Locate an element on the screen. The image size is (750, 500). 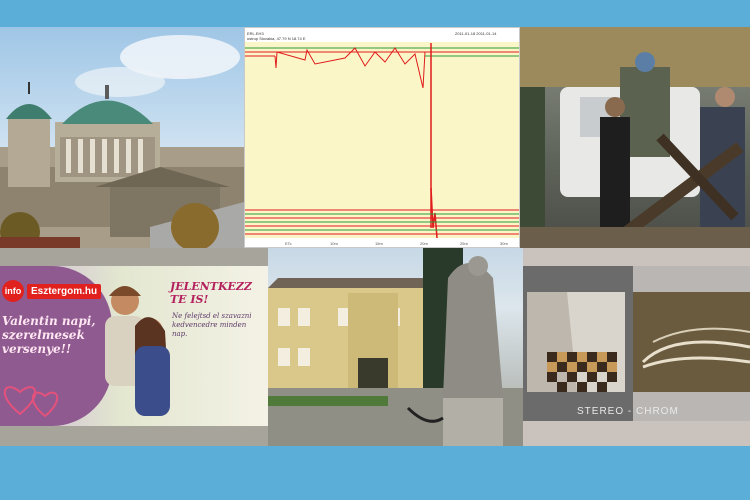
ad-slogan: Valentin napi, szerelmesek versenye!! is located at coordinates (49, 335).